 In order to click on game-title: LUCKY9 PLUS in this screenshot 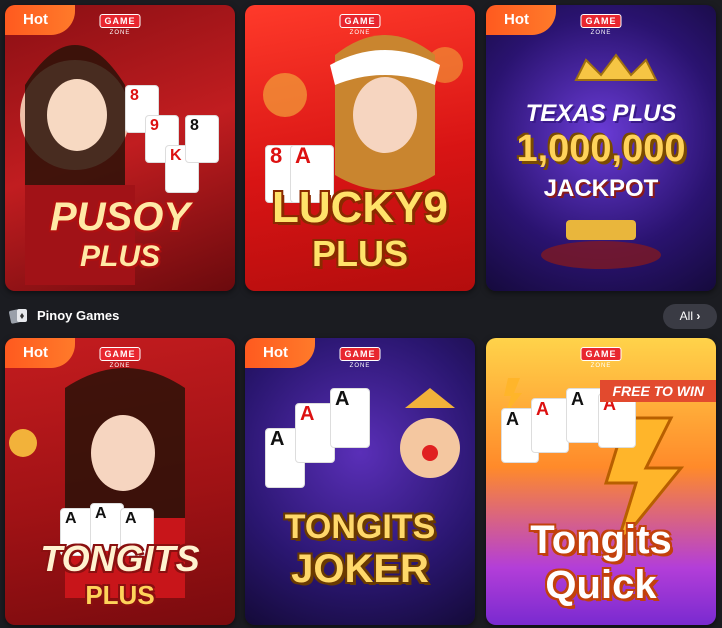, I will do `click(360, 229)`.